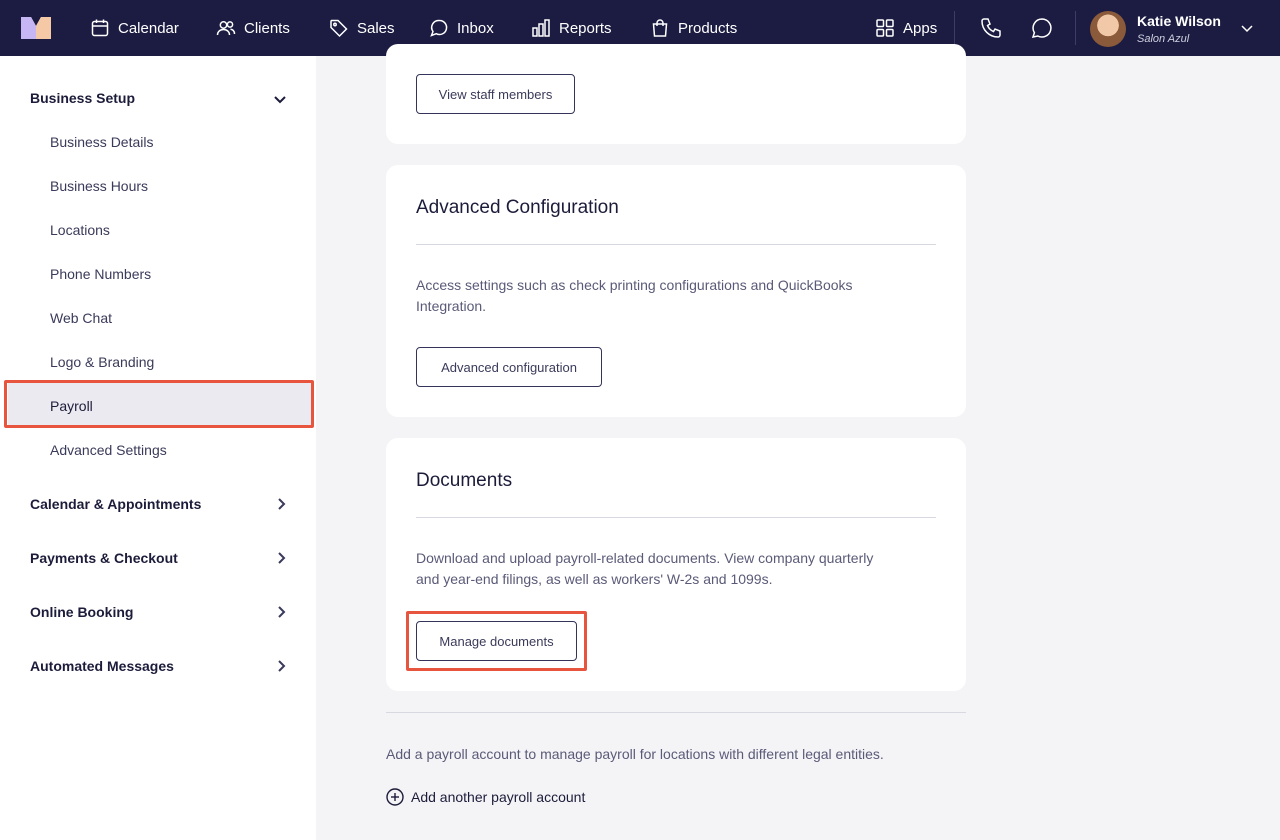 The image size is (1280, 840). What do you see at coordinates (475, 28) in the screenshot?
I see `nav-inbox-label: Inbox` at bounding box center [475, 28].